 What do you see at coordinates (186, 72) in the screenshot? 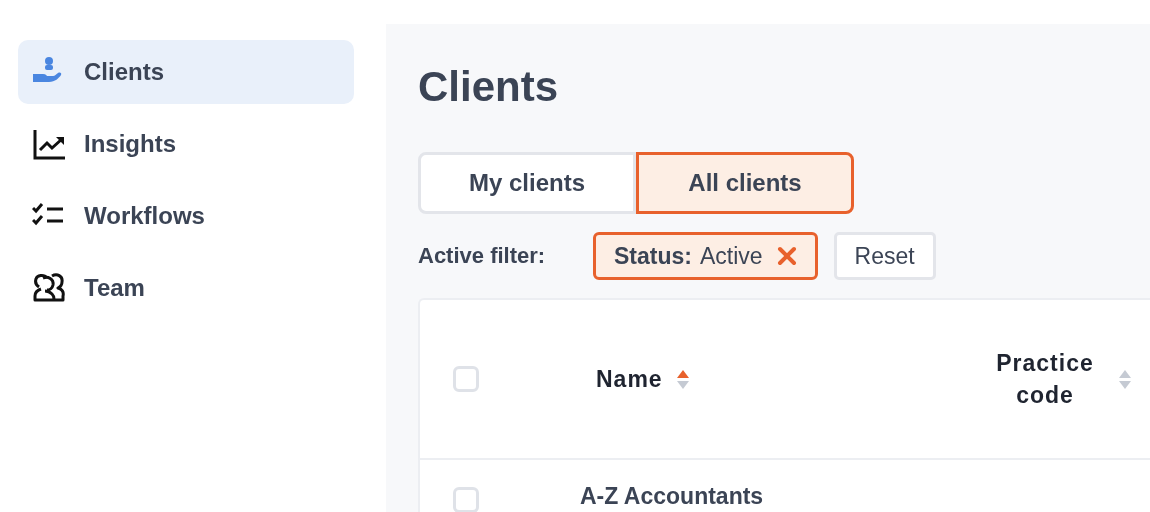
I see `sidebar-item: Clients` at bounding box center [186, 72].